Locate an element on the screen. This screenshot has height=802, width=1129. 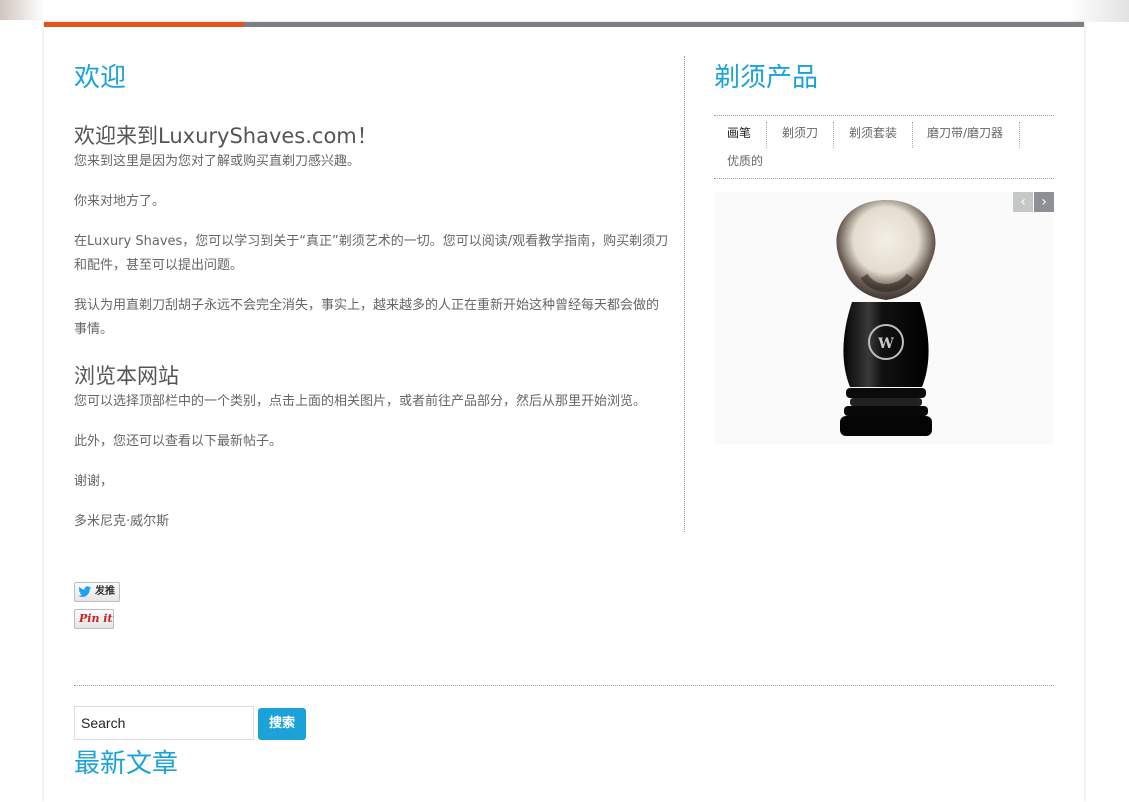
tab-premium: 优质的 is located at coordinates (745, 161).